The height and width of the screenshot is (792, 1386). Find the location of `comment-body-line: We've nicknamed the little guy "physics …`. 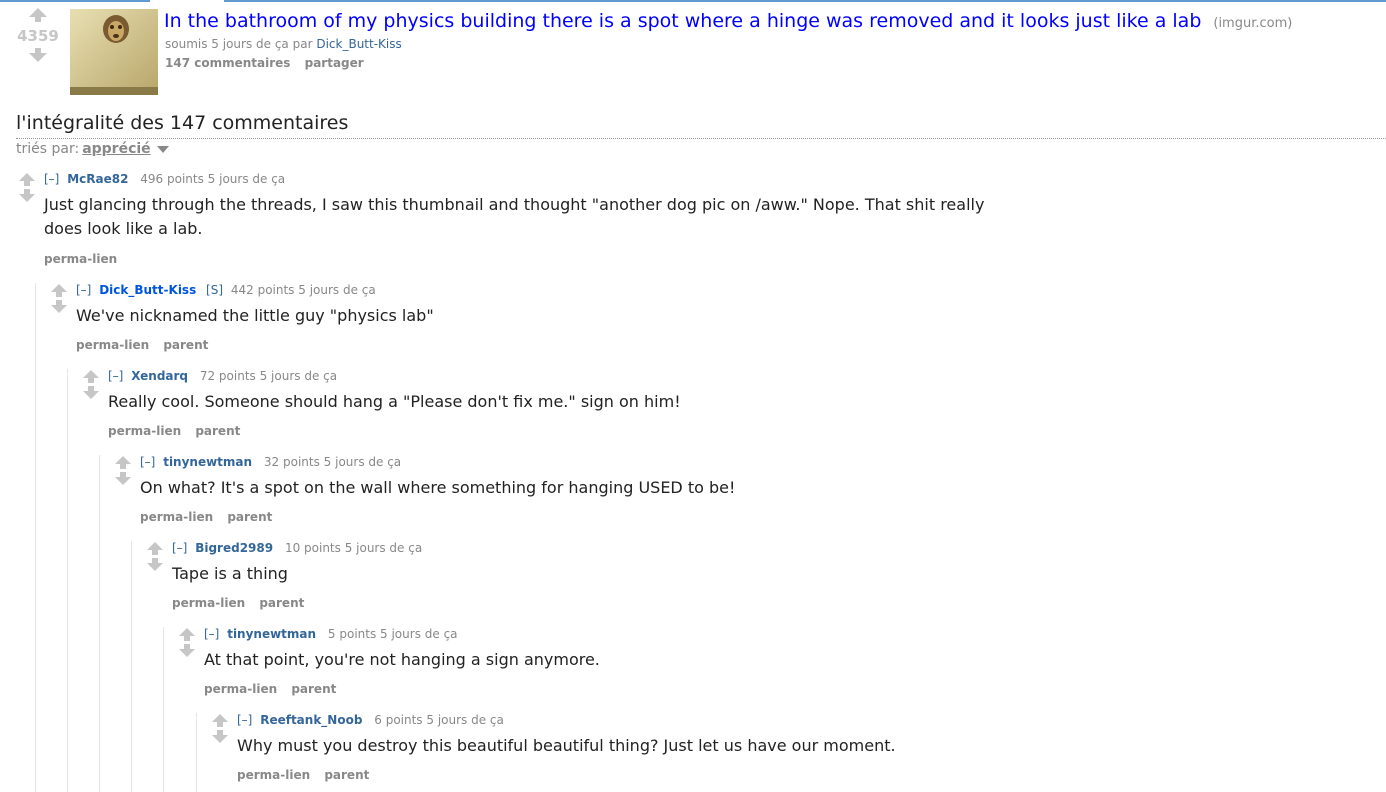

comment-body-line: We've nicknamed the little guy "physics … is located at coordinates (255, 315).